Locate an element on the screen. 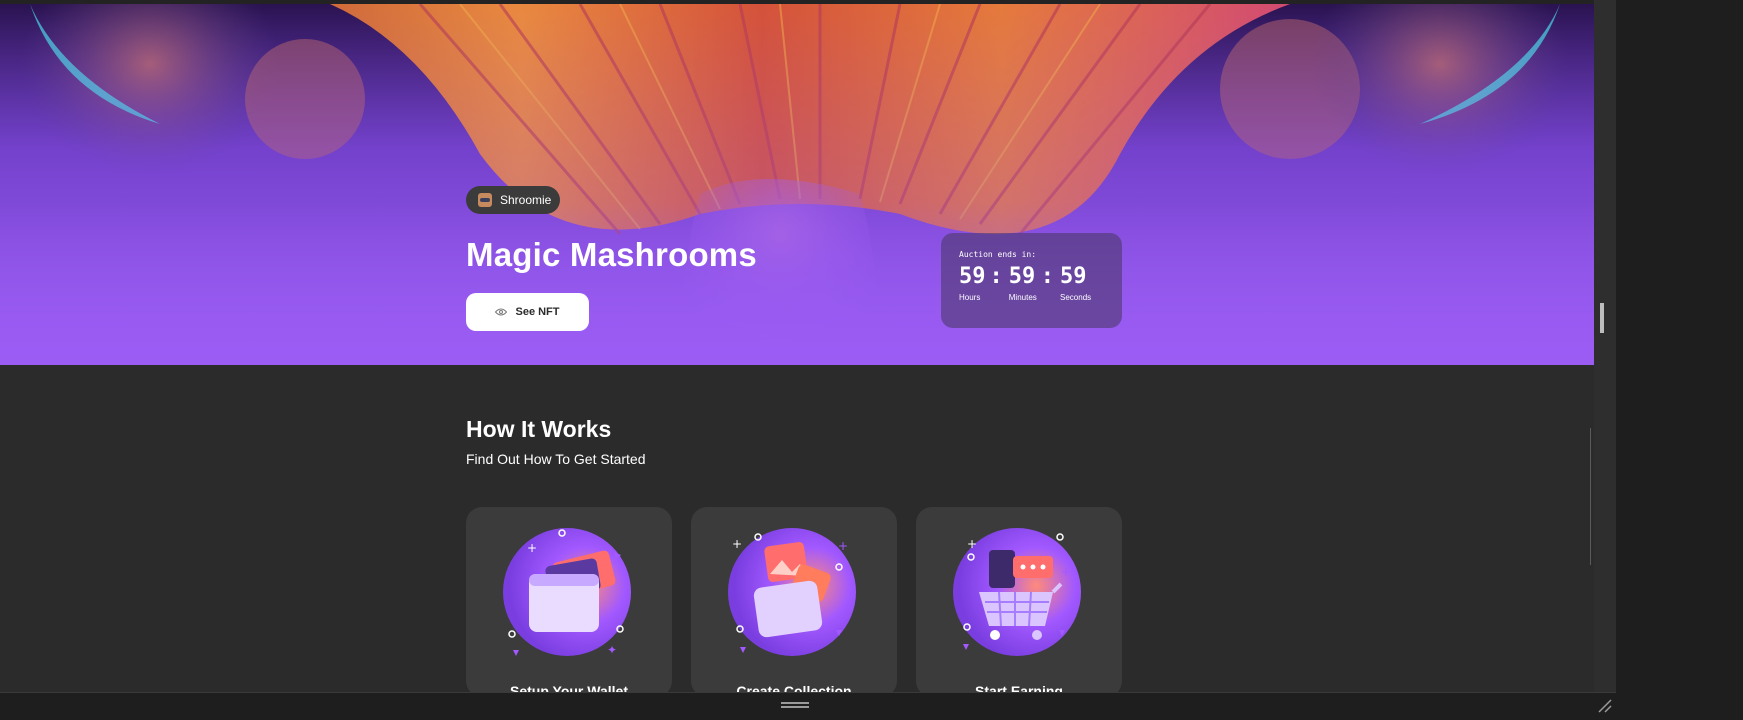 This screenshot has height=720, width=1743. seconds-value: 59 is located at coordinates (1073, 276).